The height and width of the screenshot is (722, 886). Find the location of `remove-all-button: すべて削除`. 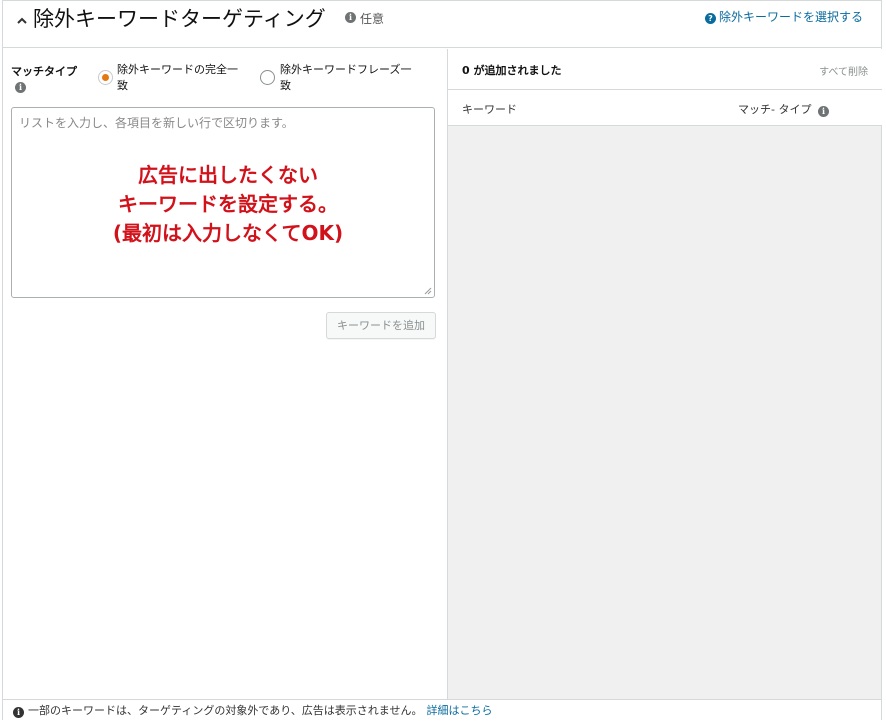

remove-all-button: すべて削除 is located at coordinates (843, 70).